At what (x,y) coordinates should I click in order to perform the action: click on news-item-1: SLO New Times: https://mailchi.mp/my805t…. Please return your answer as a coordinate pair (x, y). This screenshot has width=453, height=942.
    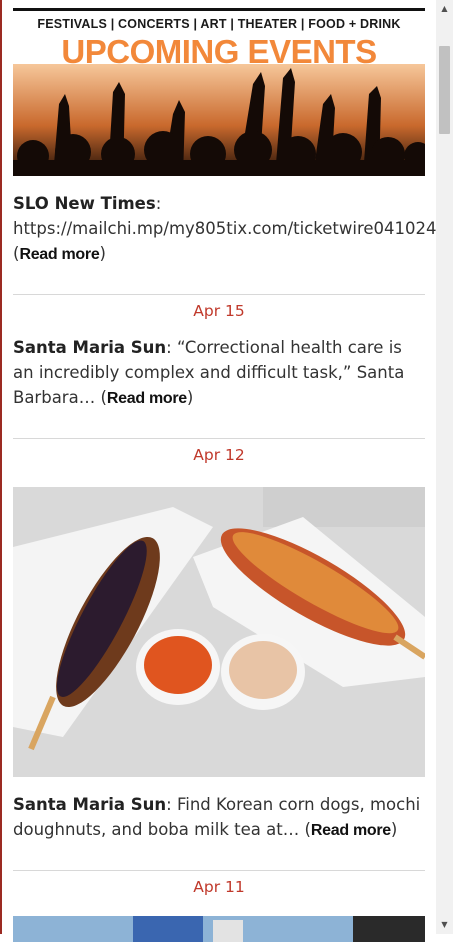
    Looking at the image, I should click on (225, 228).